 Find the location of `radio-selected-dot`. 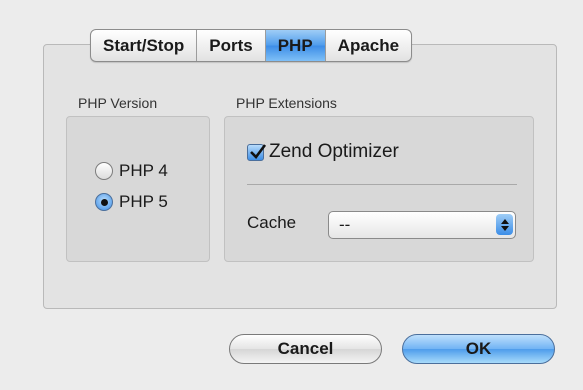

radio-selected-dot is located at coordinates (104, 202).